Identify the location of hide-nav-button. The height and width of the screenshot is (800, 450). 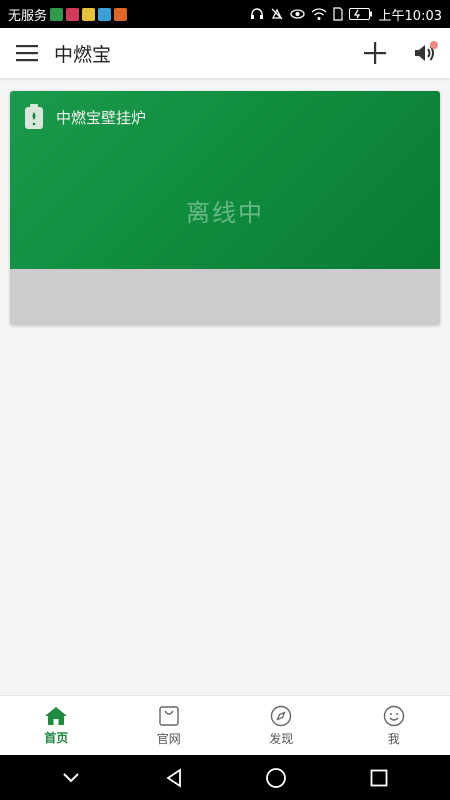
(71, 778).